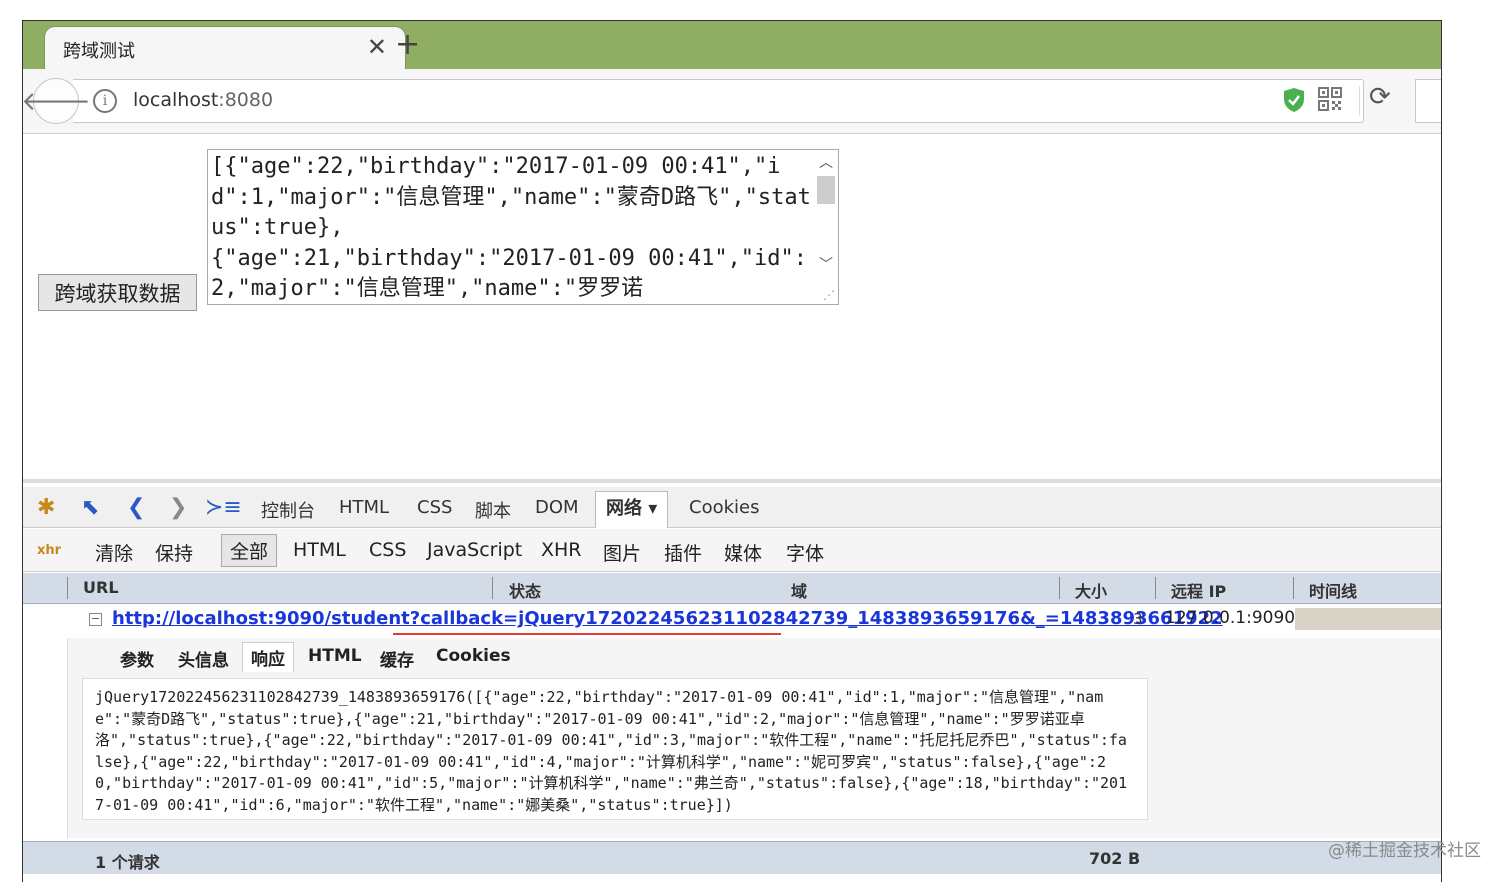 This screenshot has width=1512, height=882. I want to click on persist-button: 保持, so click(174, 552).